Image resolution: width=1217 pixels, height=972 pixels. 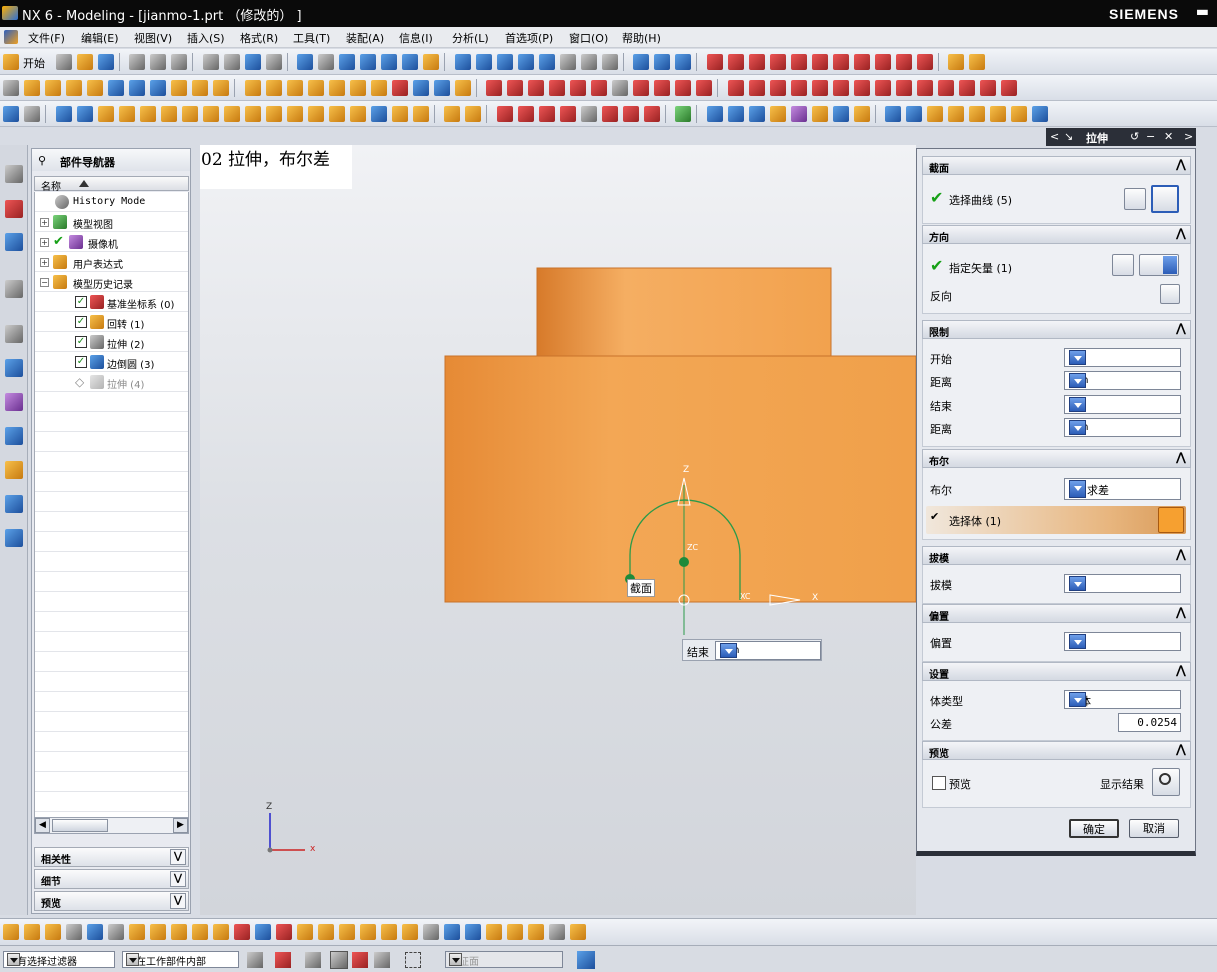 I want to click on patch-icon, so click(x=977, y=114).